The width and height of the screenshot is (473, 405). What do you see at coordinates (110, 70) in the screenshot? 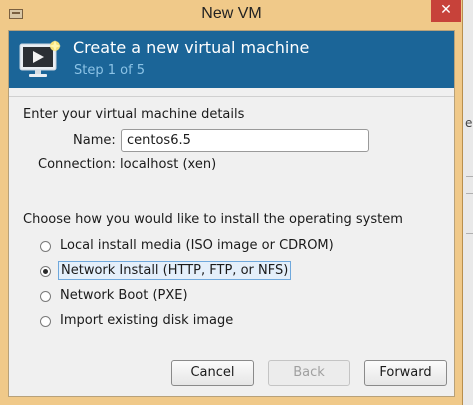
I see `step-indicator: Step 1 of 5` at bounding box center [110, 70].